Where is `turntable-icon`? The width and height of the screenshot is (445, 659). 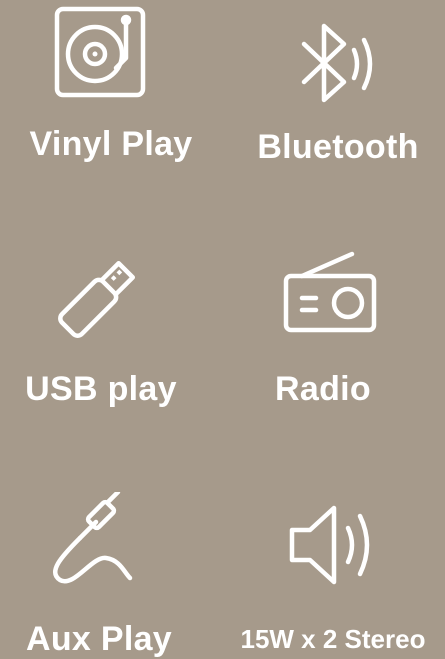
turntable-icon is located at coordinates (100, 52).